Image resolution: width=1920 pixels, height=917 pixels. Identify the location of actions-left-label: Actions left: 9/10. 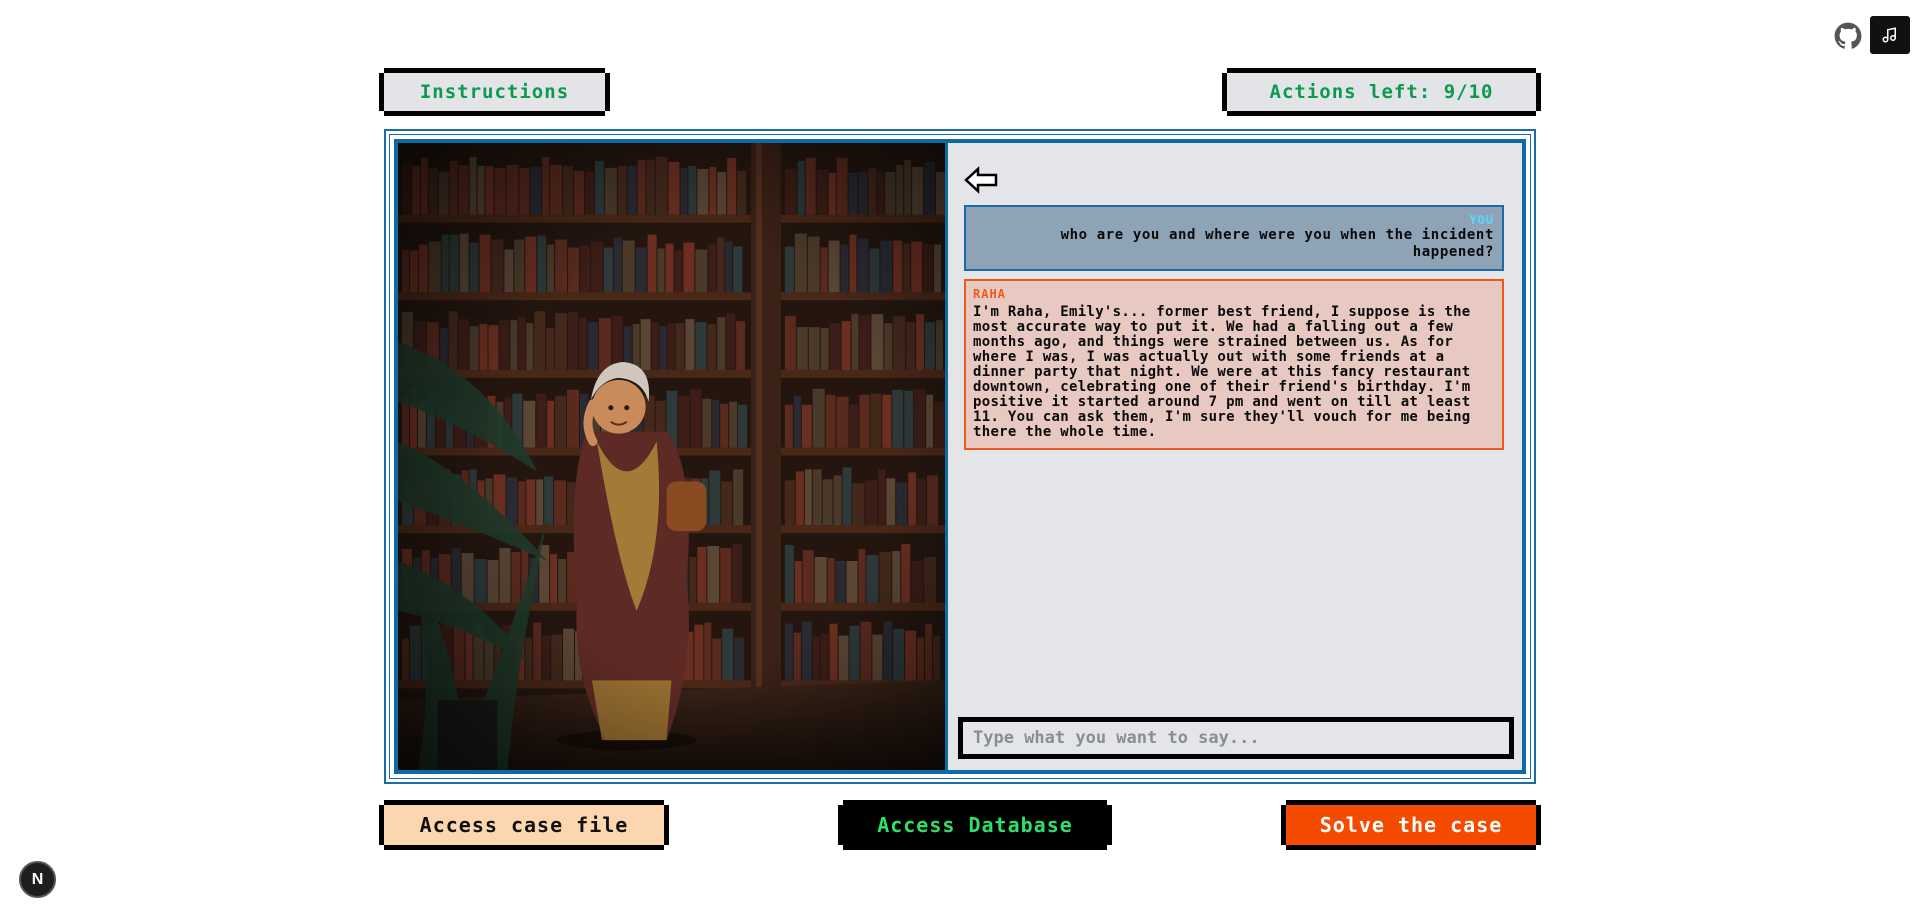
(1381, 92).